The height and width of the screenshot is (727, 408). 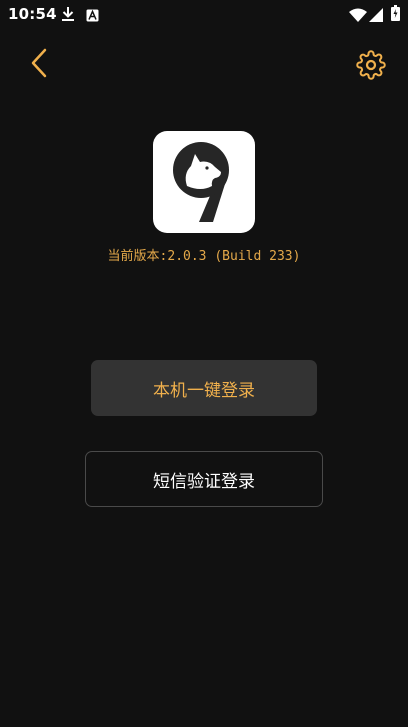 What do you see at coordinates (376, 16) in the screenshot?
I see `cellular-signal-icon` at bounding box center [376, 16].